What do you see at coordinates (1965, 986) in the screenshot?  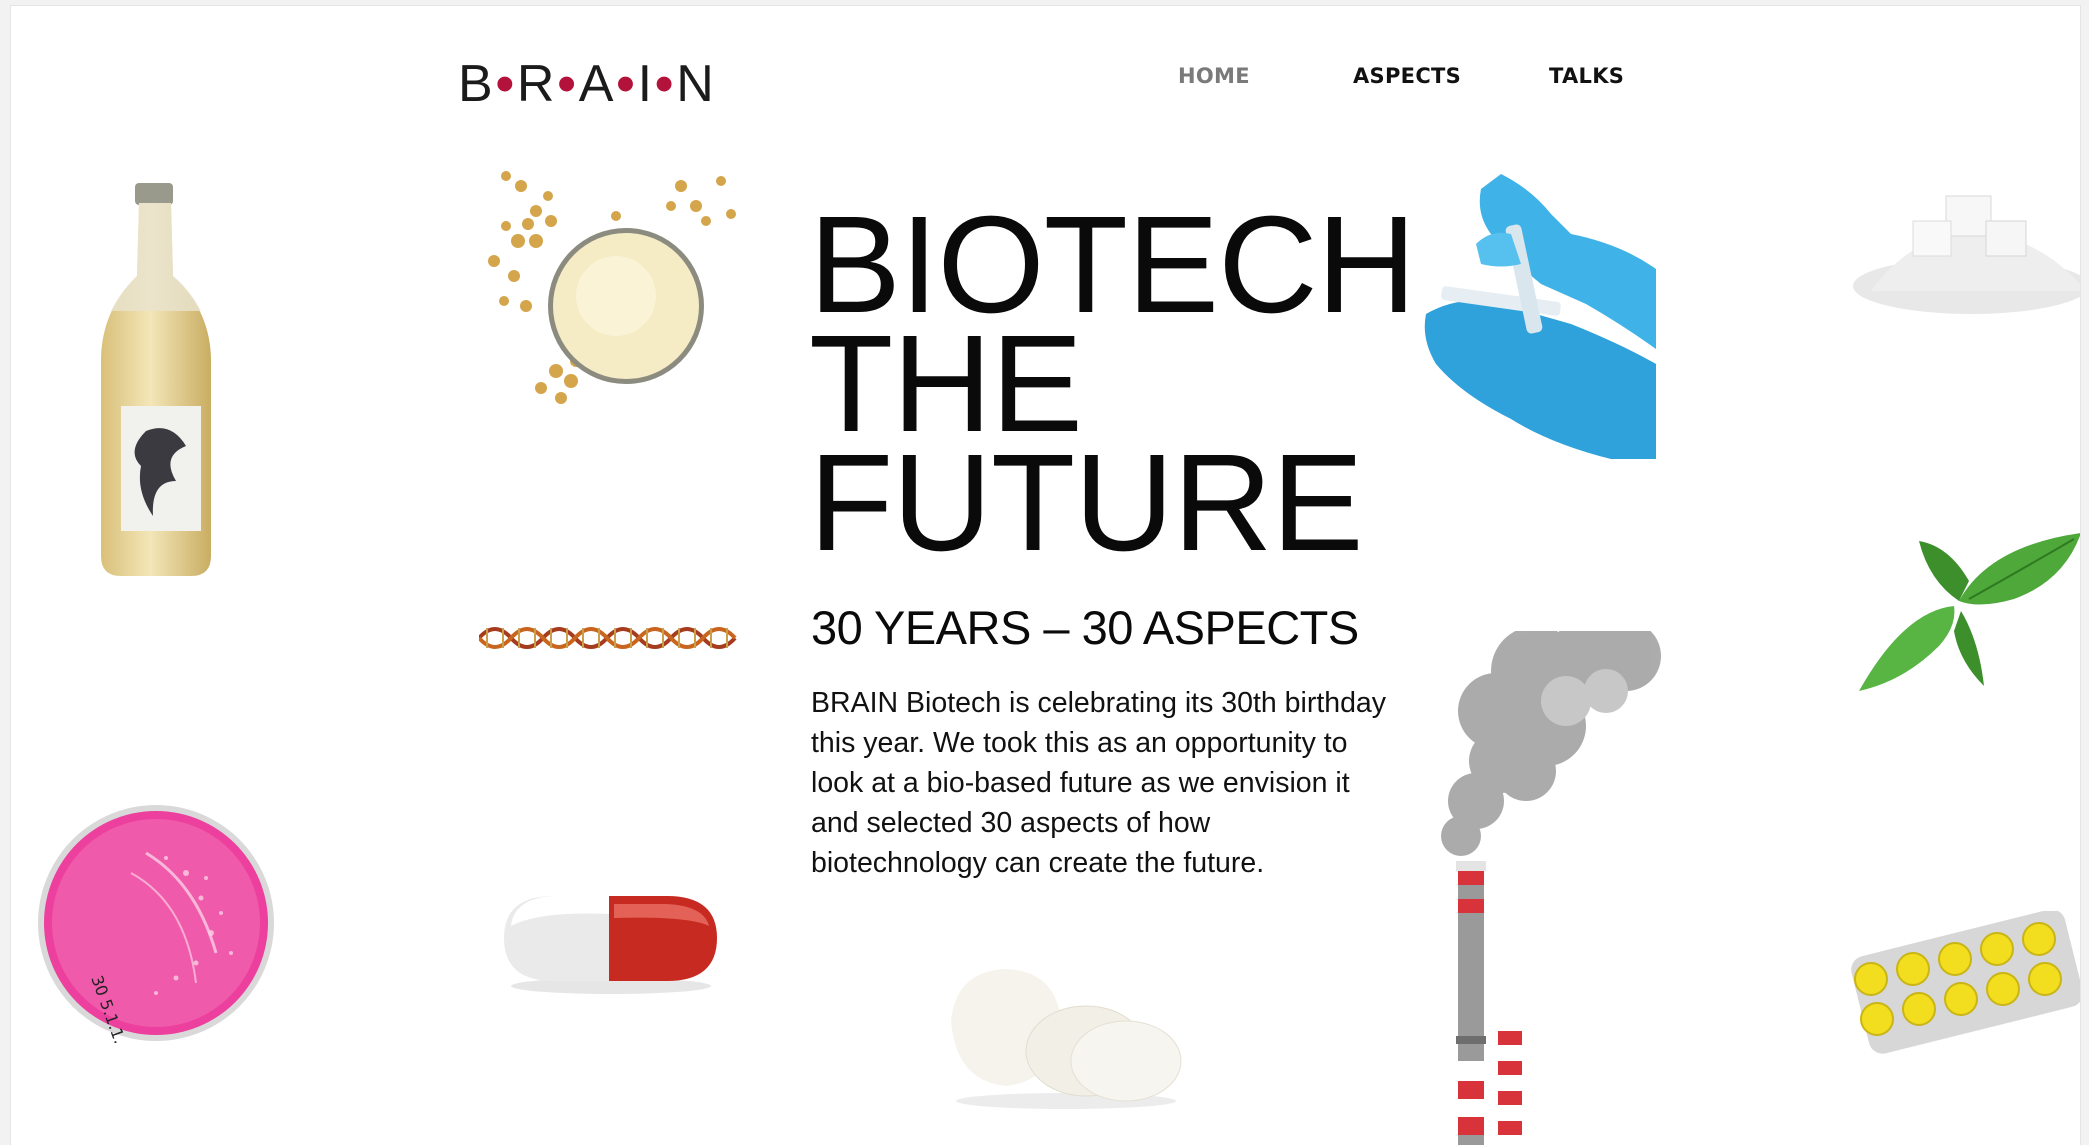 I see `pill-blister-image` at bounding box center [1965, 986].